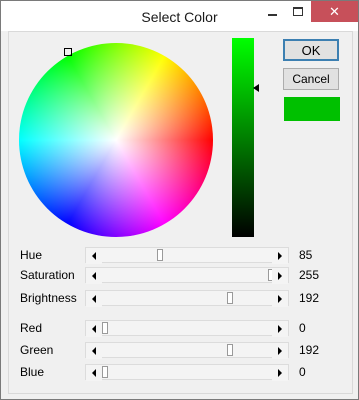  I want to click on saturation-increase-button, so click(280, 276).